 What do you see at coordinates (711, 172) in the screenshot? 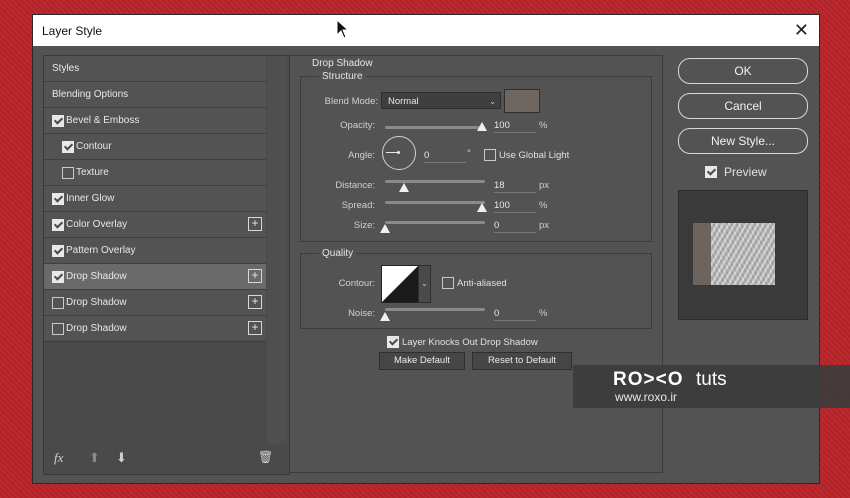
I see `preview-checkbox` at bounding box center [711, 172].